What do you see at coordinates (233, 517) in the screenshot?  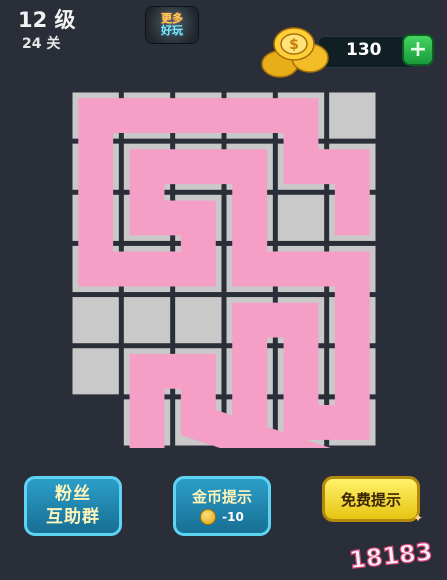 I see `gold-hint-cost: -10` at bounding box center [233, 517].